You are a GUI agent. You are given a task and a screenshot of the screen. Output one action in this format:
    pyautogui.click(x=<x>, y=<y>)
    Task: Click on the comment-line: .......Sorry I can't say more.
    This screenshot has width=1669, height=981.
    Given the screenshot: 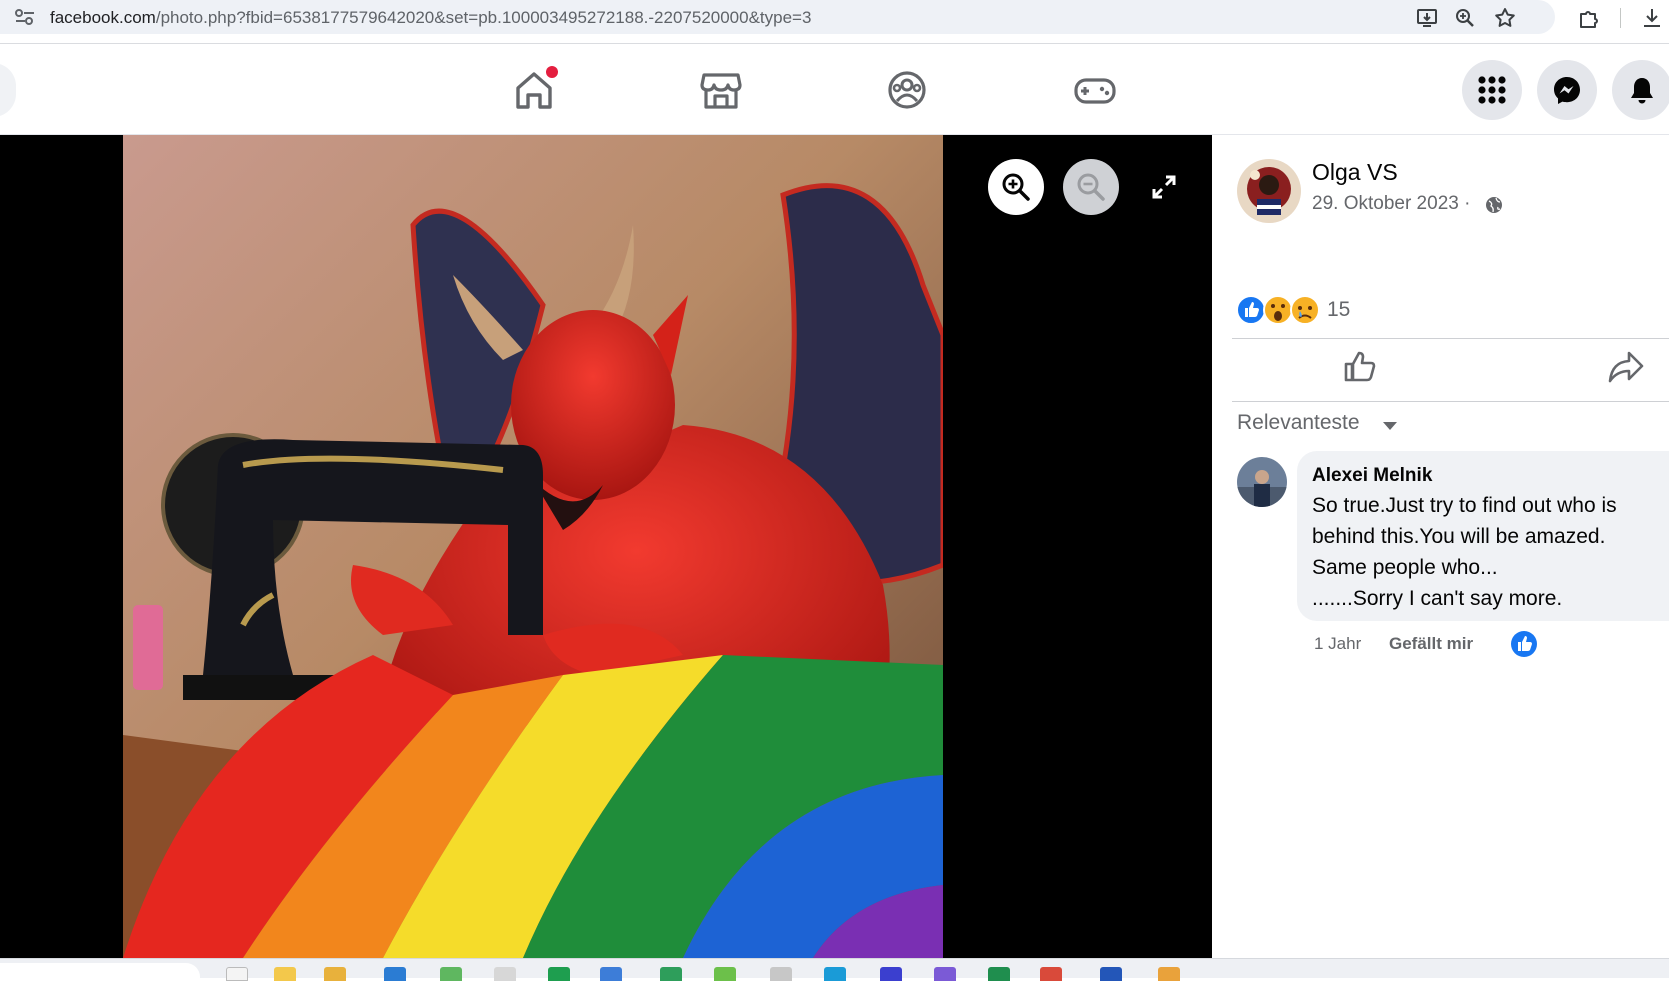 What is the action you would take?
    pyautogui.click(x=1437, y=598)
    